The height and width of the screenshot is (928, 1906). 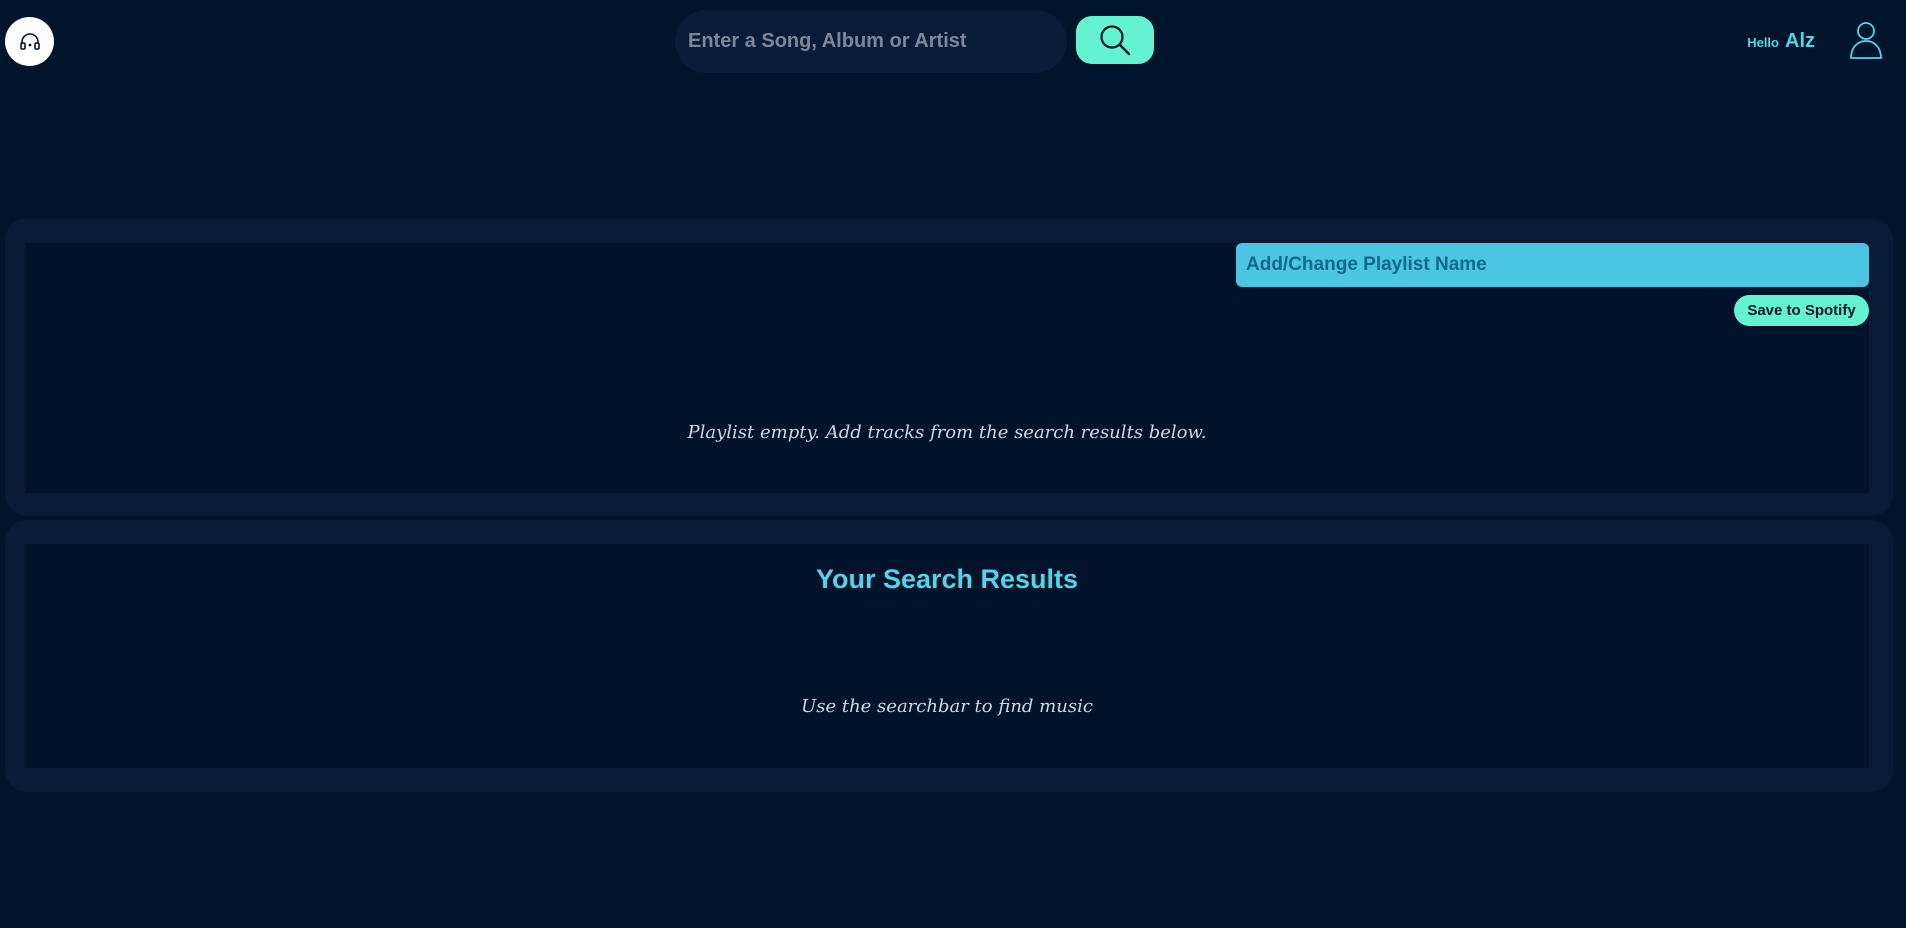 I want to click on user-greeting: Hello Alz, so click(x=1781, y=41).